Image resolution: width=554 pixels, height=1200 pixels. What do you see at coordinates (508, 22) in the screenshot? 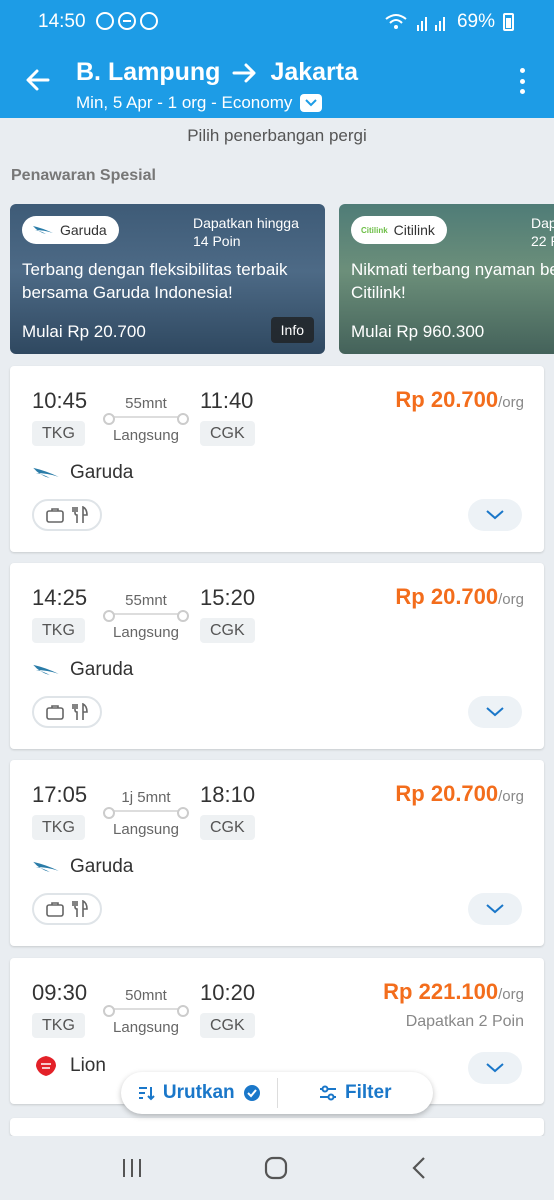
I see `battery-icon` at bounding box center [508, 22].